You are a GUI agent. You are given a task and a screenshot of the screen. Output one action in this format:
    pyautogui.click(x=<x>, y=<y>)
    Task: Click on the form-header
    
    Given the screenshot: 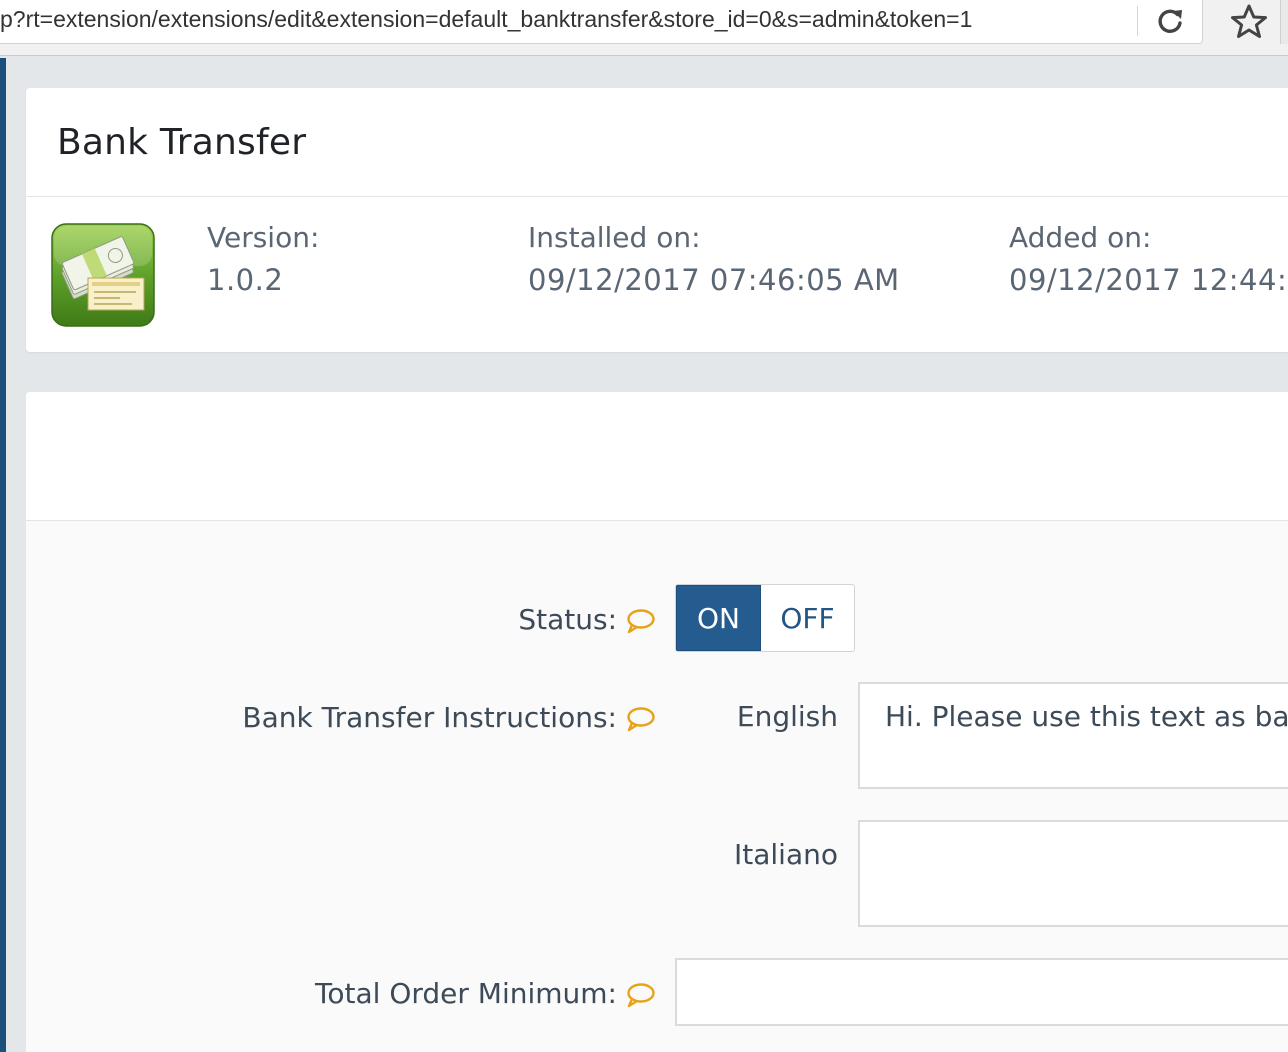 What is the action you would take?
    pyautogui.click(x=657, y=456)
    